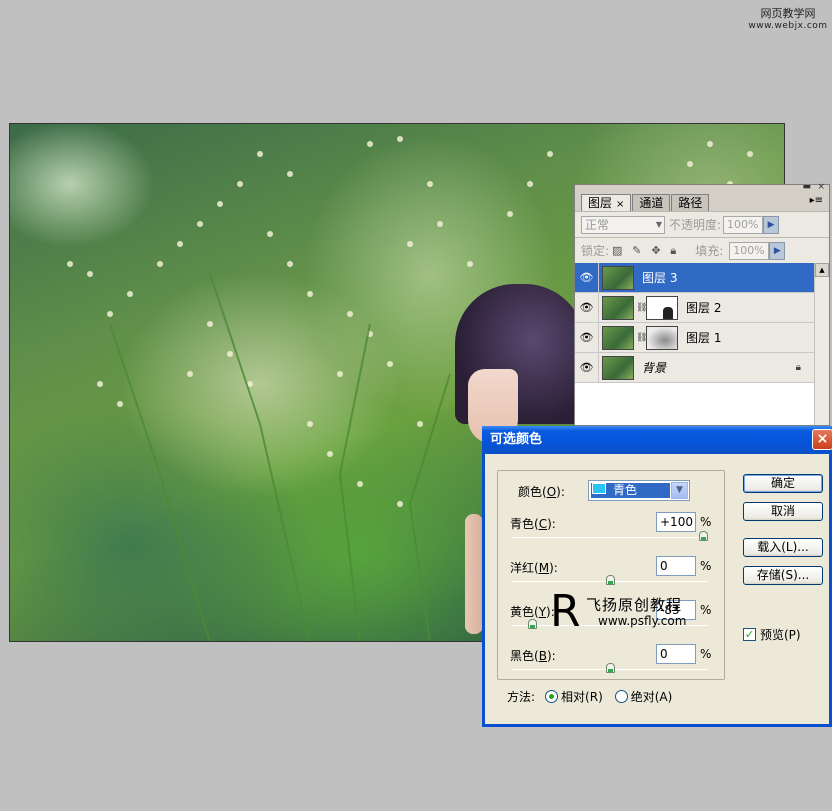  What do you see at coordinates (798, 367) in the screenshot?
I see `lock-icon: 🔒︎` at bounding box center [798, 367].